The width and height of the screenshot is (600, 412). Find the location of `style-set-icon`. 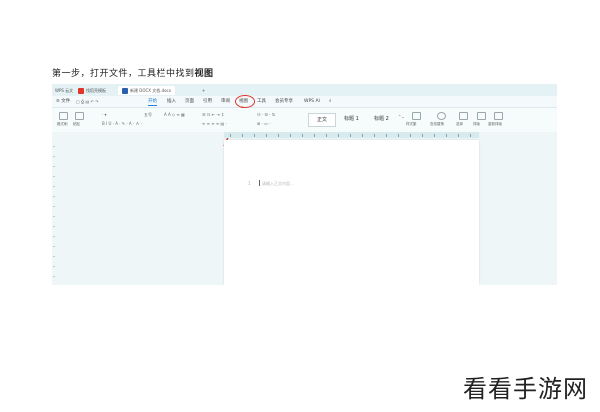

style-set-icon is located at coordinates (416, 116).